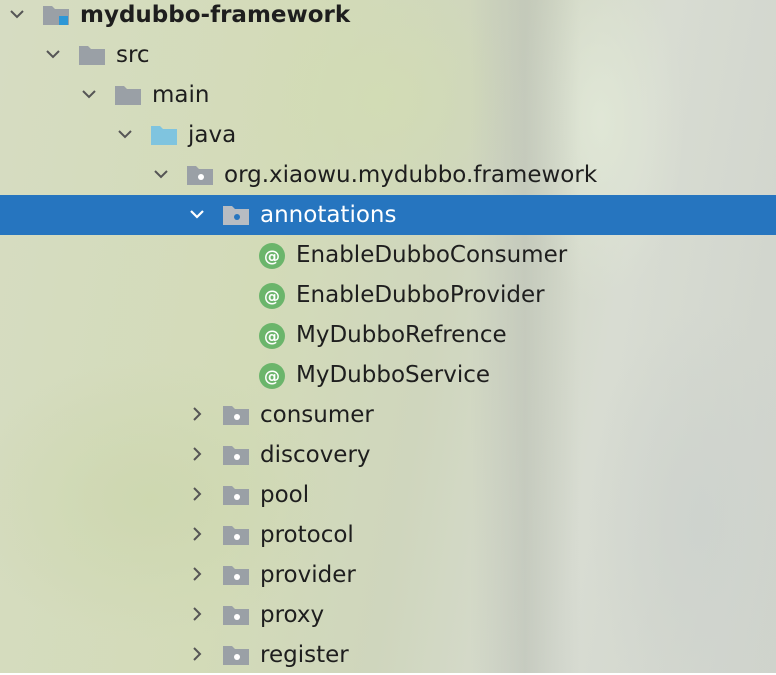  I want to click on tree-row-annotation: @ EnableDubboConsumer, so click(388, 255).